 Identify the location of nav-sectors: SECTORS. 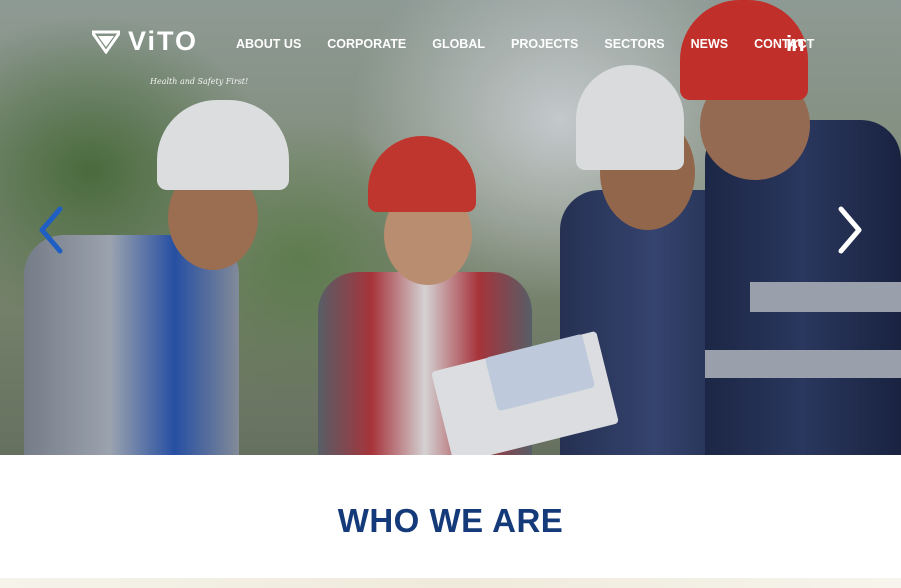
(634, 44).